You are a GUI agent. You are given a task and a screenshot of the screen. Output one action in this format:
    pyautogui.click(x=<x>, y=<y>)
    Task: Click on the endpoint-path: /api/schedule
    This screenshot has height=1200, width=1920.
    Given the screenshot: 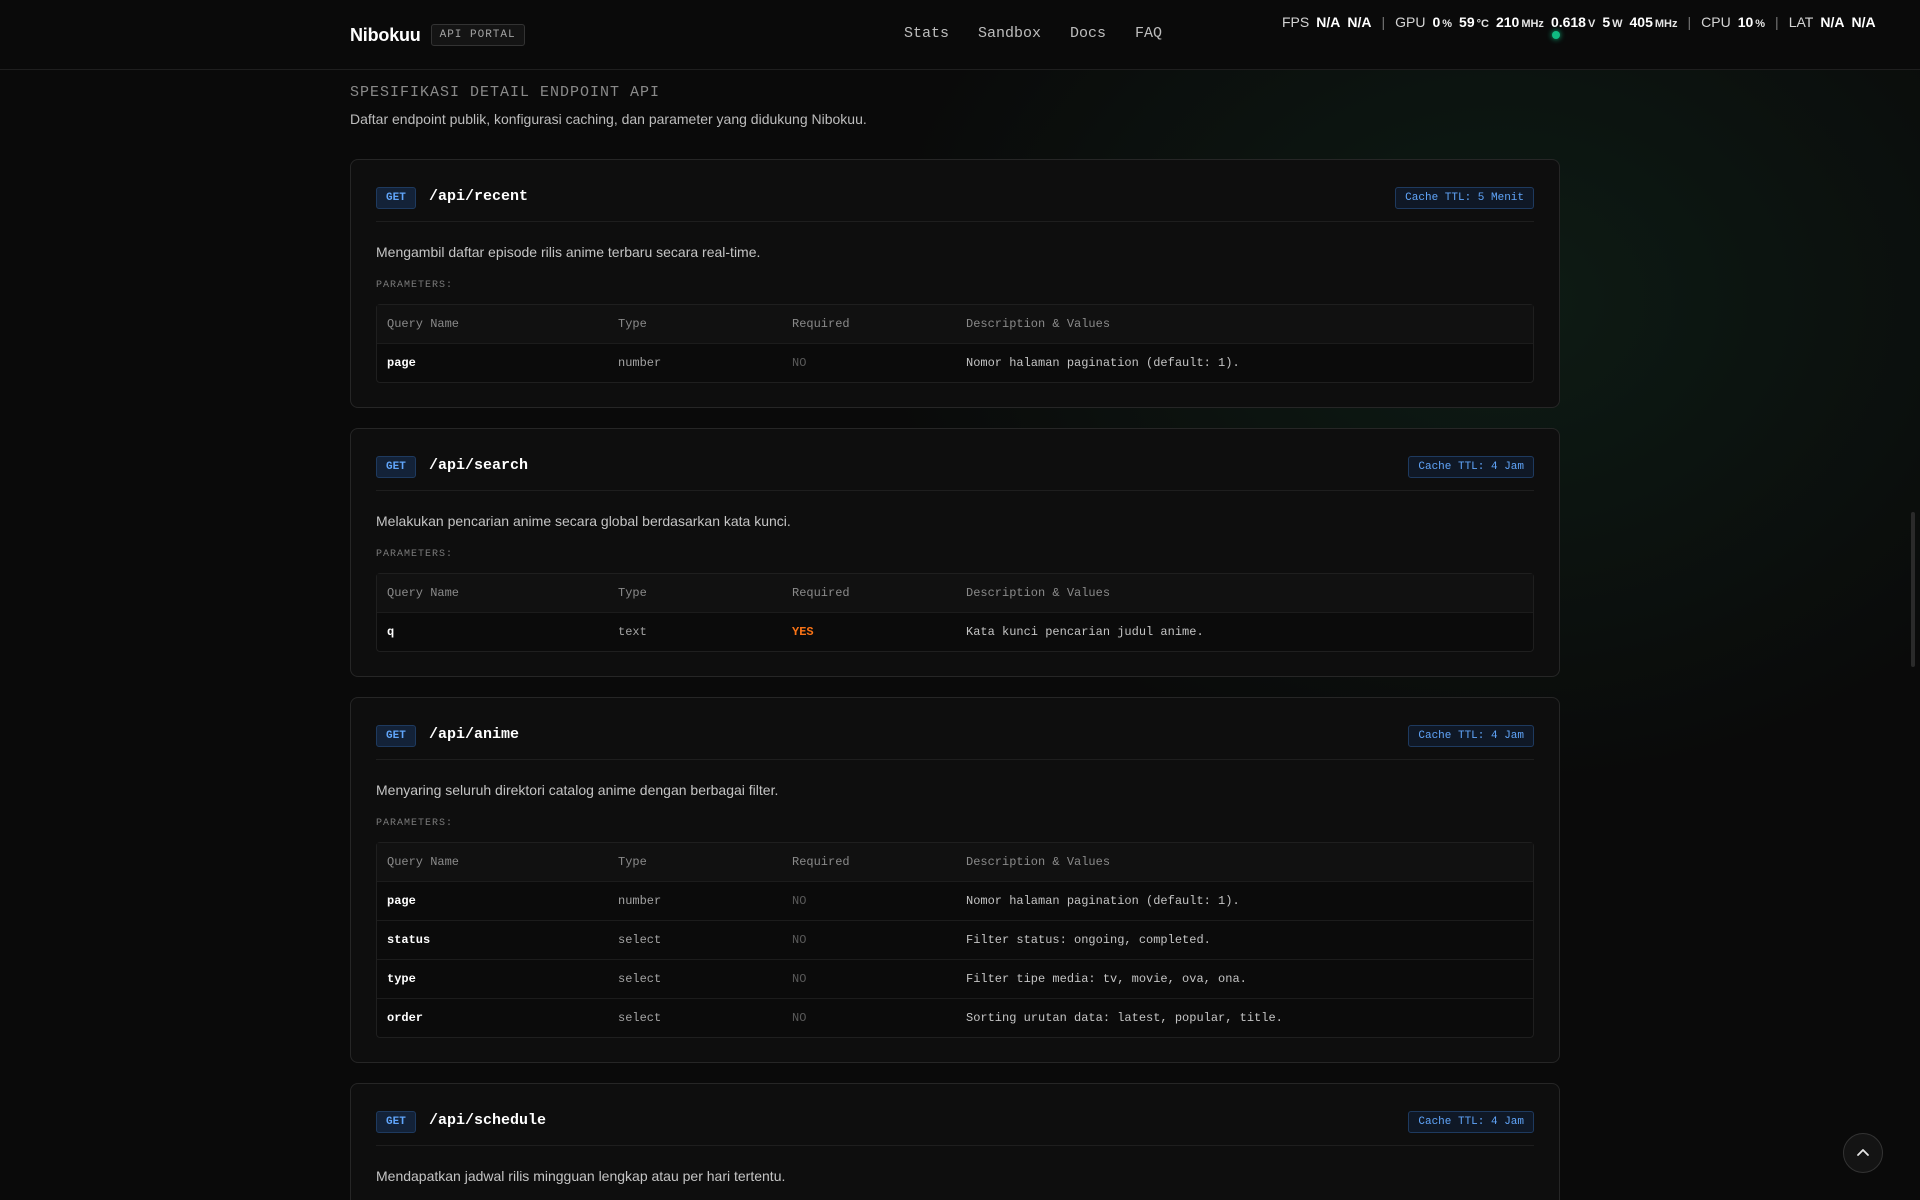 What is the action you would take?
    pyautogui.click(x=487, y=1120)
    